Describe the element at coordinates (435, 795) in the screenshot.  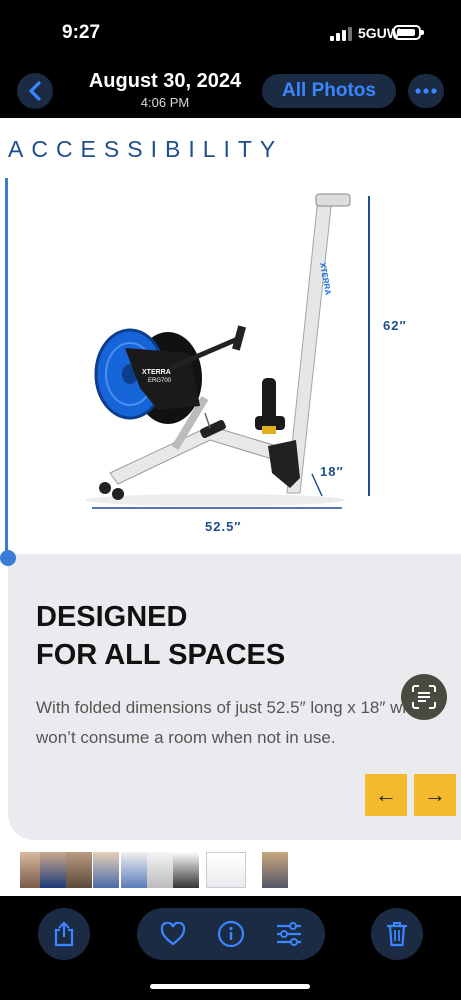
I see `next-arrow-button: →` at that location.